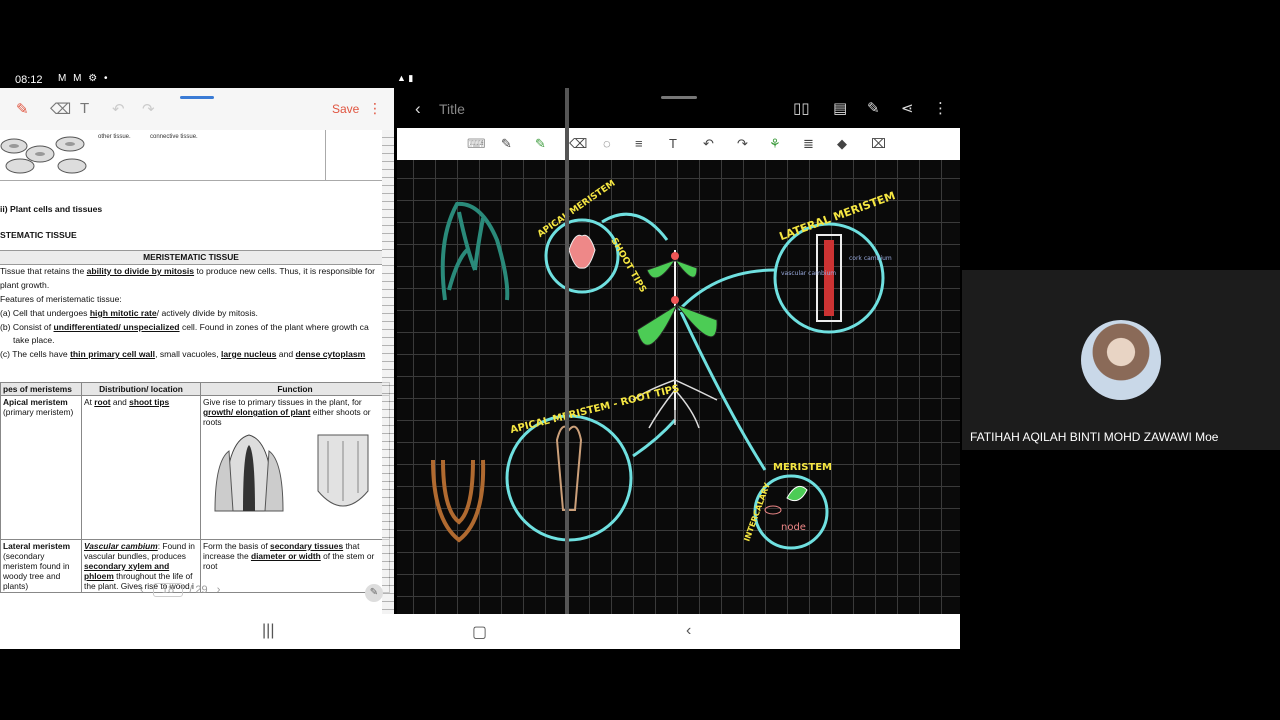 The height and width of the screenshot is (720, 1280). What do you see at coordinates (840, 108) in the screenshot?
I see `page-list-icon: ▤` at bounding box center [840, 108].